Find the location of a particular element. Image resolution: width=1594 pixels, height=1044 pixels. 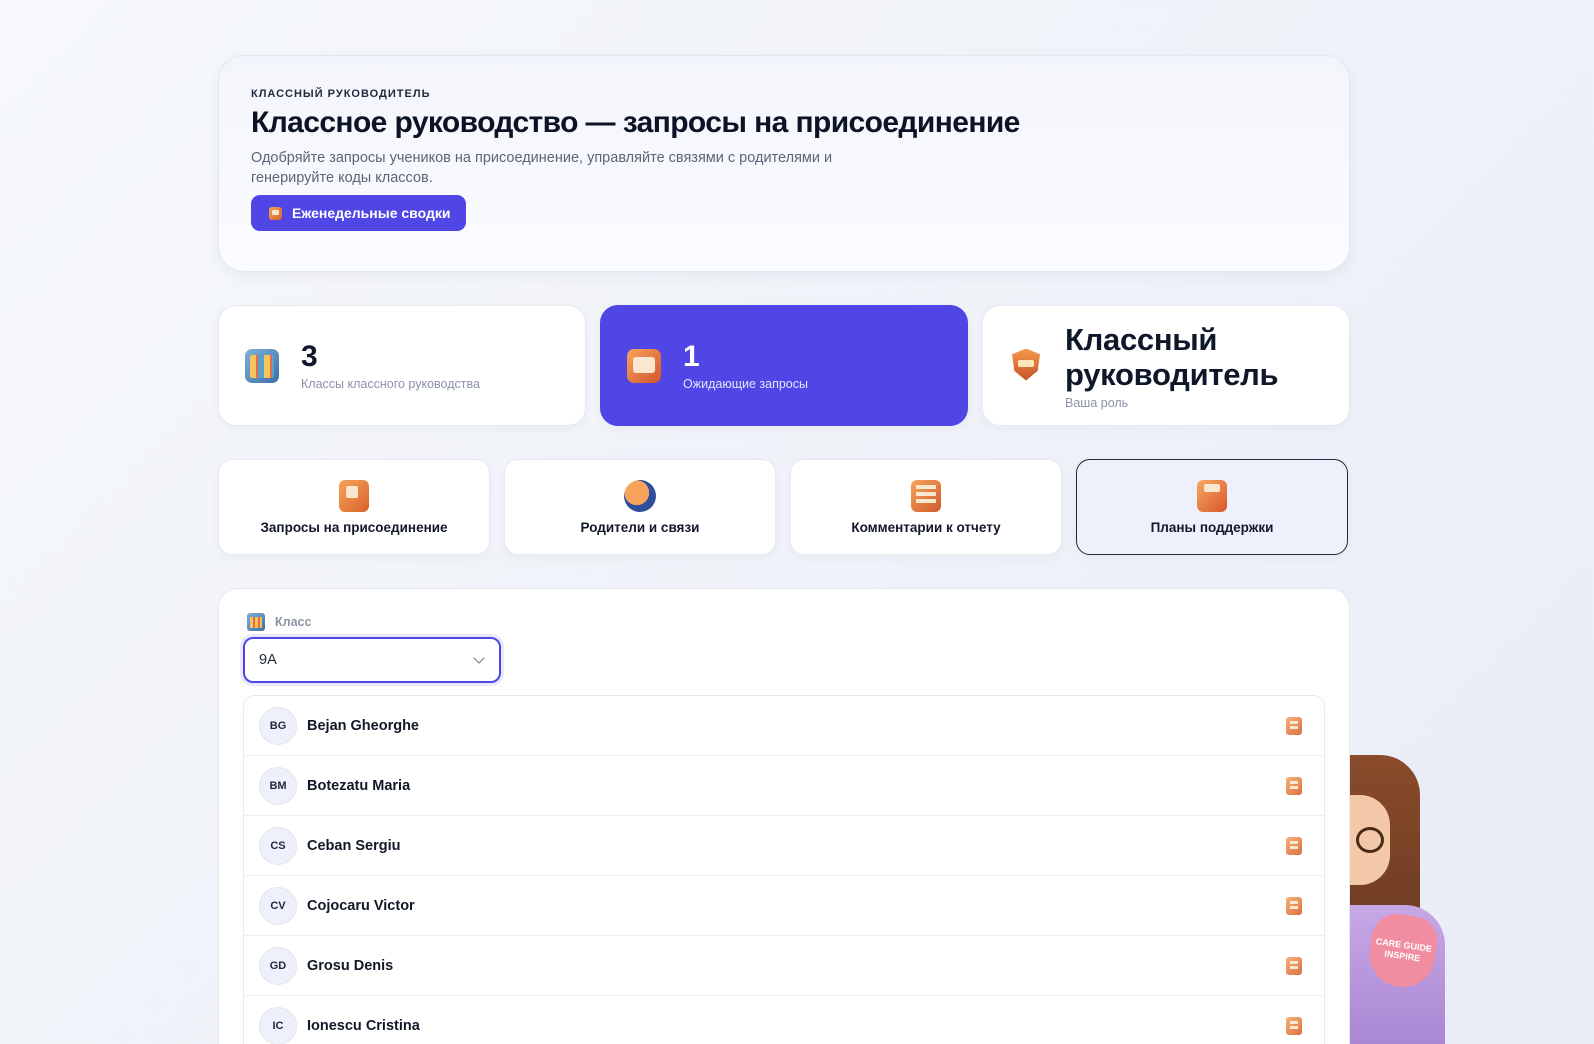

mailbox-icon is located at coordinates (644, 365).